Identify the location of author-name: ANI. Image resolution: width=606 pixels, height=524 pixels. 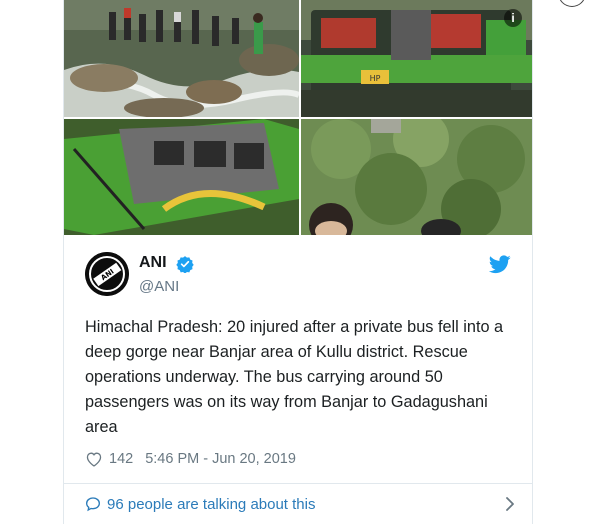
(153, 263).